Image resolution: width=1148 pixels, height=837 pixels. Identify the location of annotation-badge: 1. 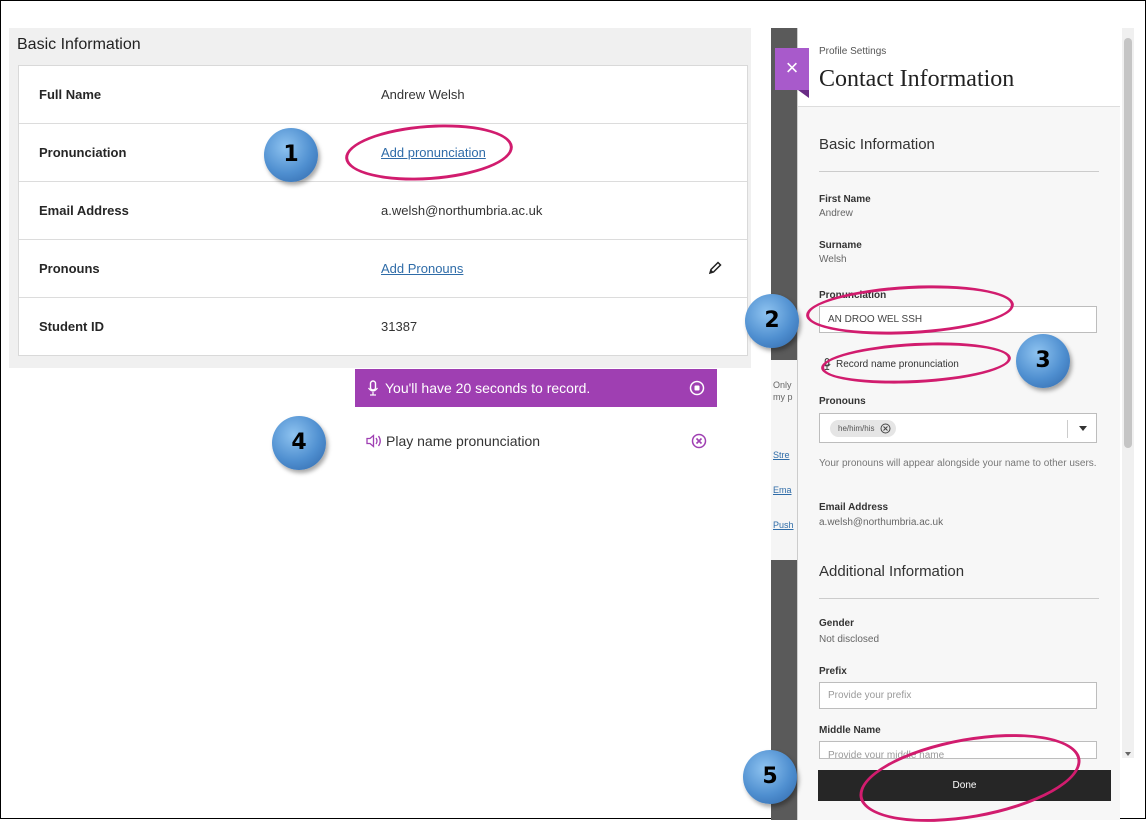
(291, 155).